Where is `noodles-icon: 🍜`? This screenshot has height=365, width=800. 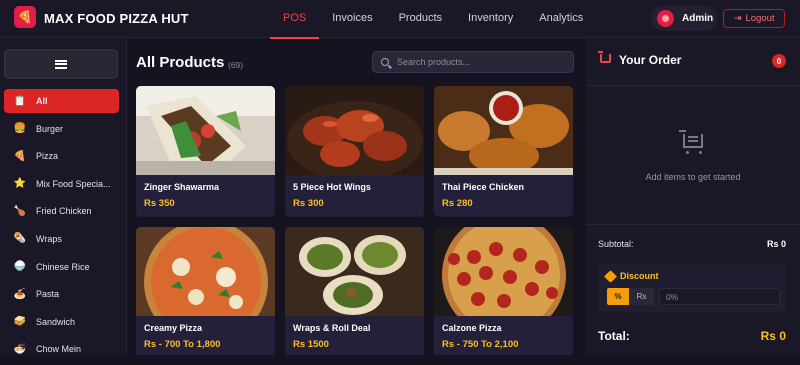 noodles-icon: 🍜 is located at coordinates (20, 349).